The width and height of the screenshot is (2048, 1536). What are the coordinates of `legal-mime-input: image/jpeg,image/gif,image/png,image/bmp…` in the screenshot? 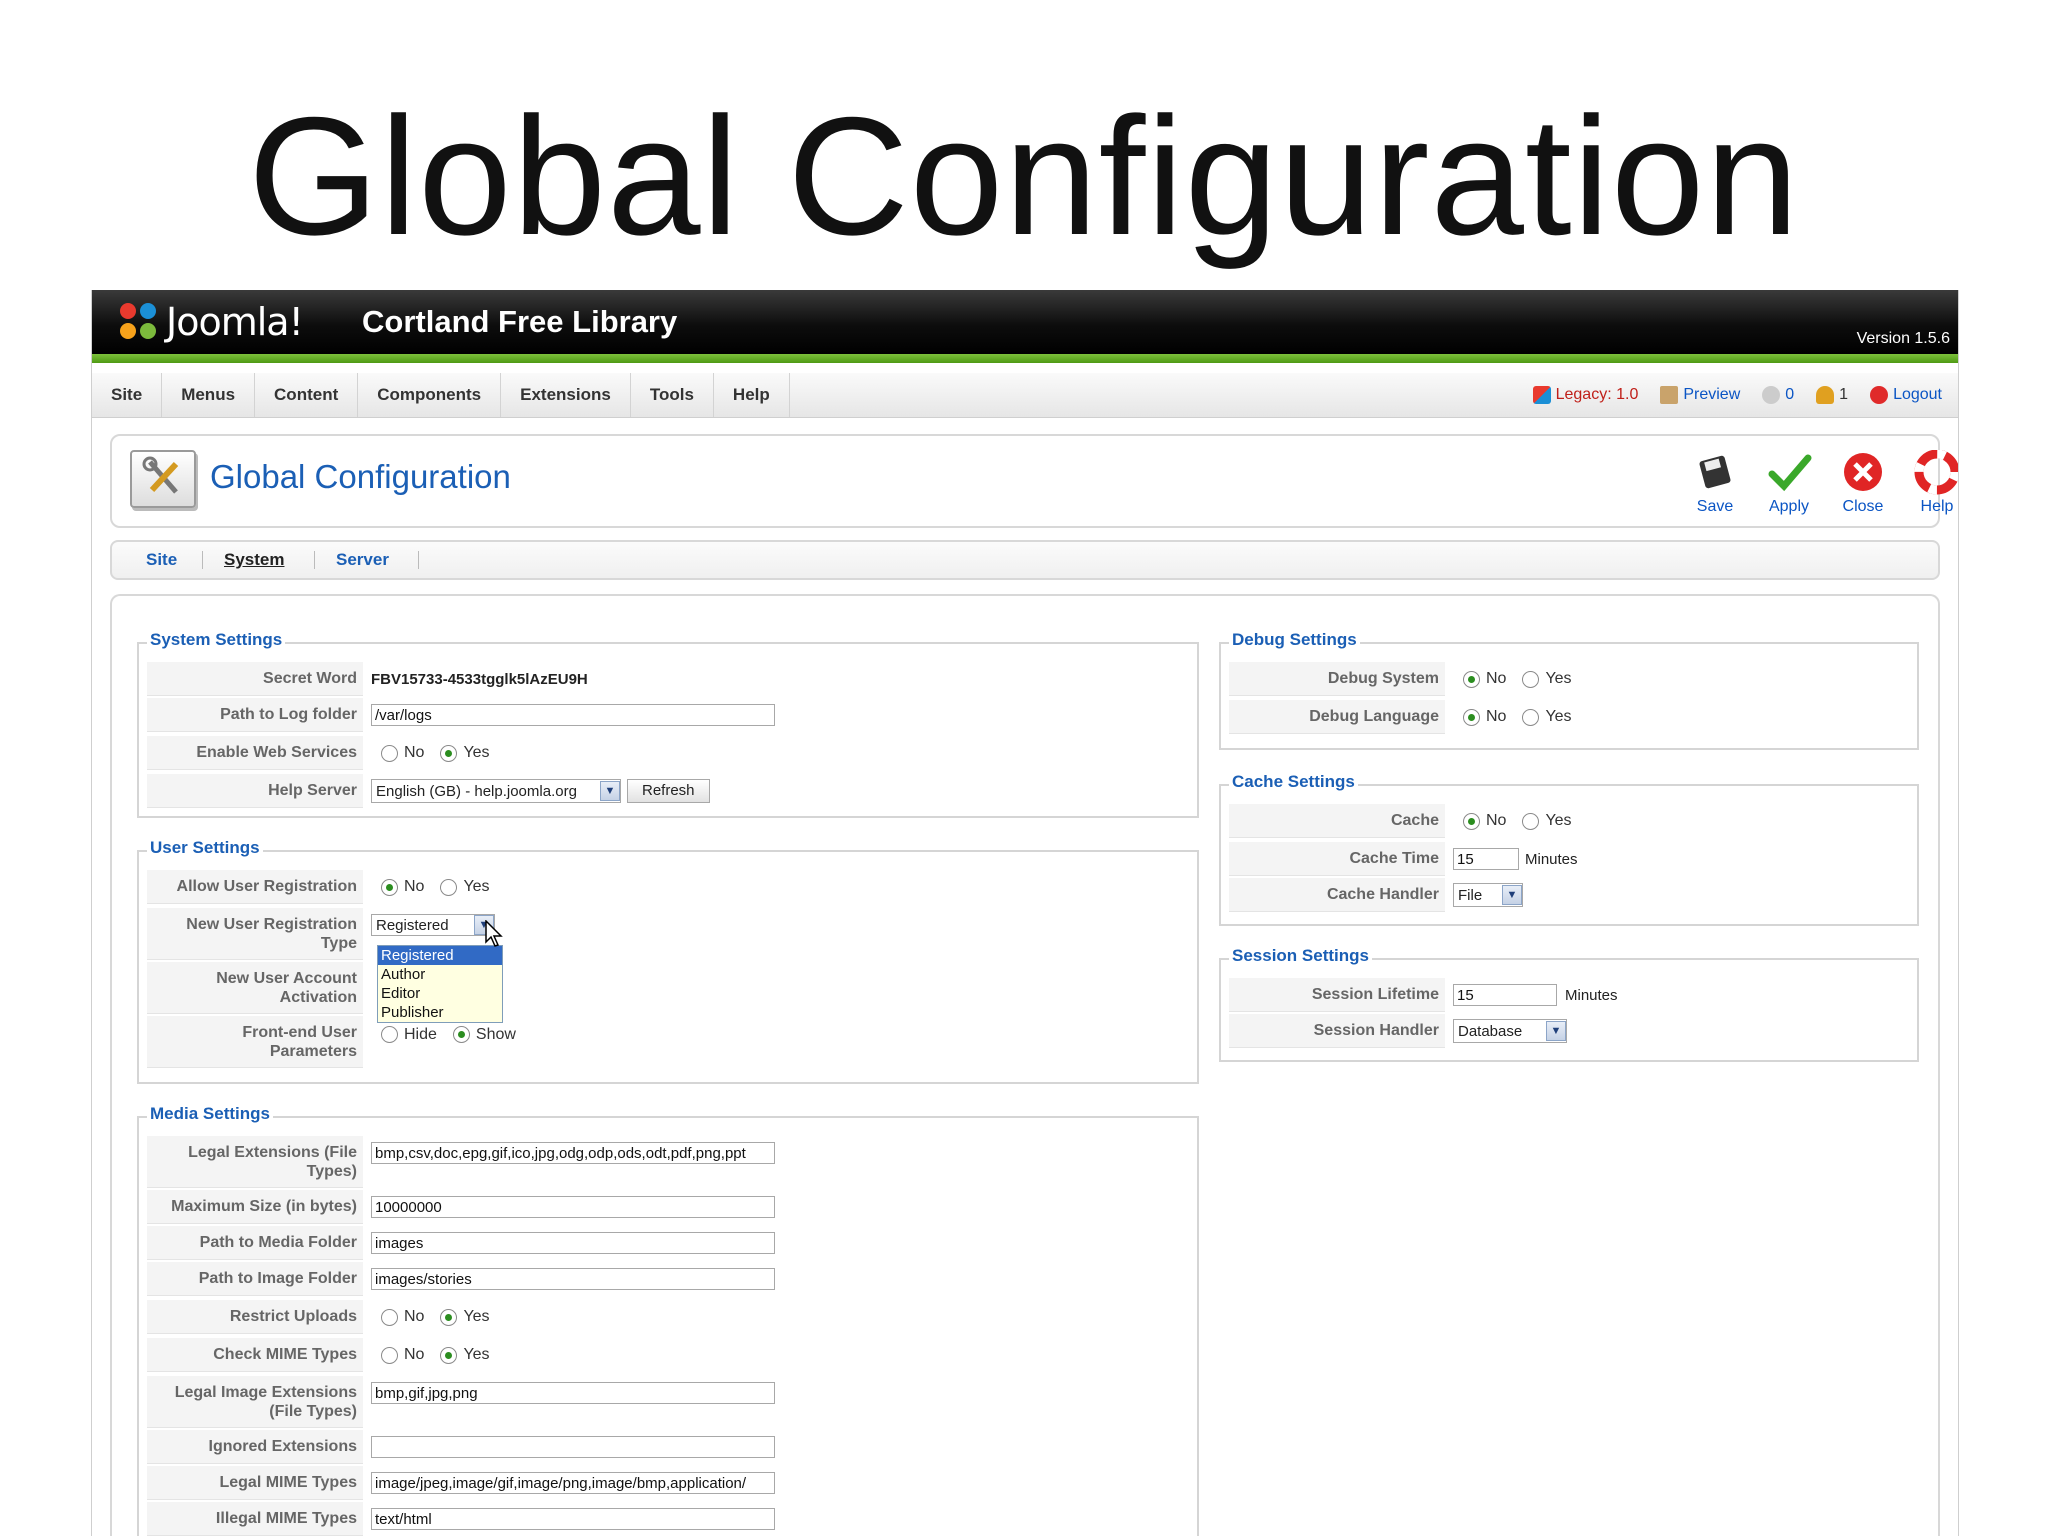 It's located at (573, 1483).